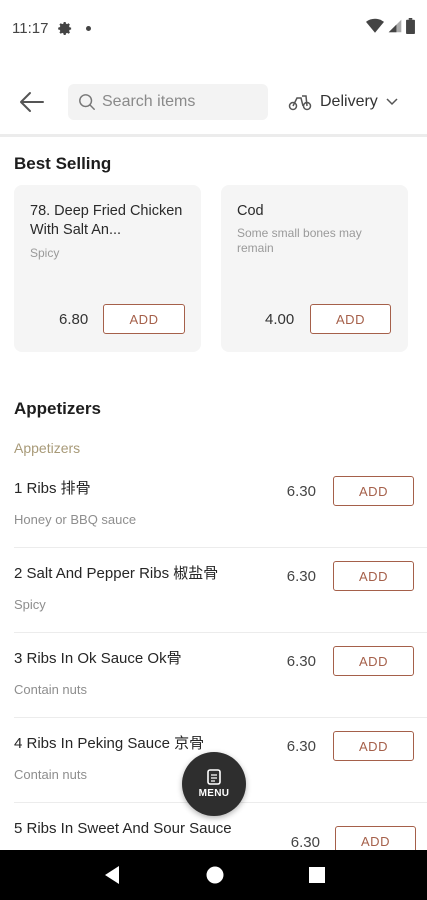 The height and width of the screenshot is (900, 427). Describe the element at coordinates (177, 102) in the screenshot. I see `search-input` at that location.